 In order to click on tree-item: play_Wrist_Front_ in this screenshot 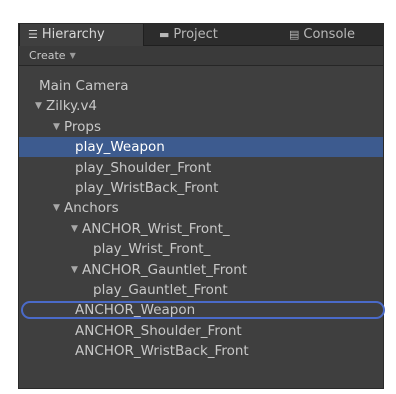, I will do `click(201, 249)`.